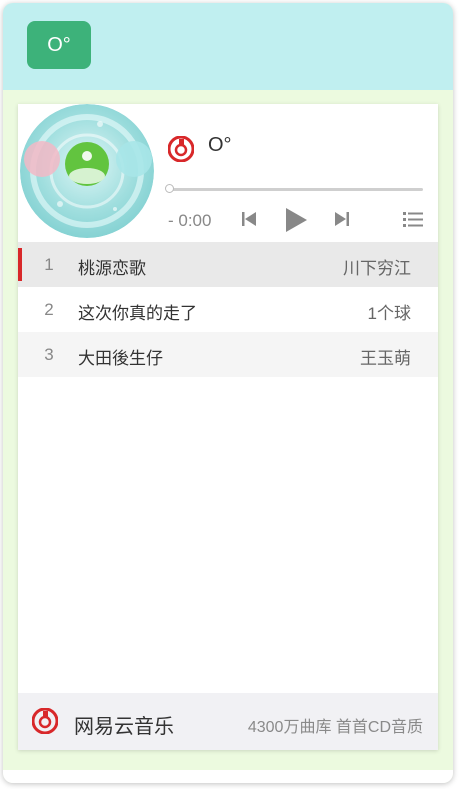  I want to click on track-number: 2, so click(49, 309).